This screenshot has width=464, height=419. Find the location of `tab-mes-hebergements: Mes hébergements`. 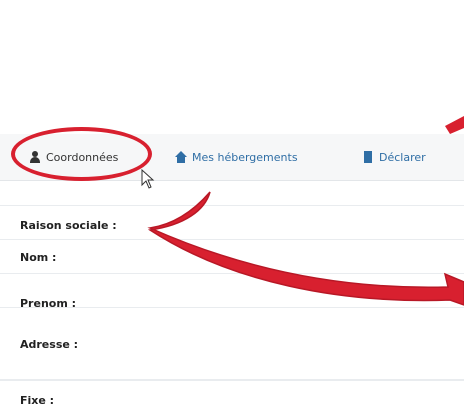

tab-mes-hebergements: Mes hébergements is located at coordinates (236, 157).